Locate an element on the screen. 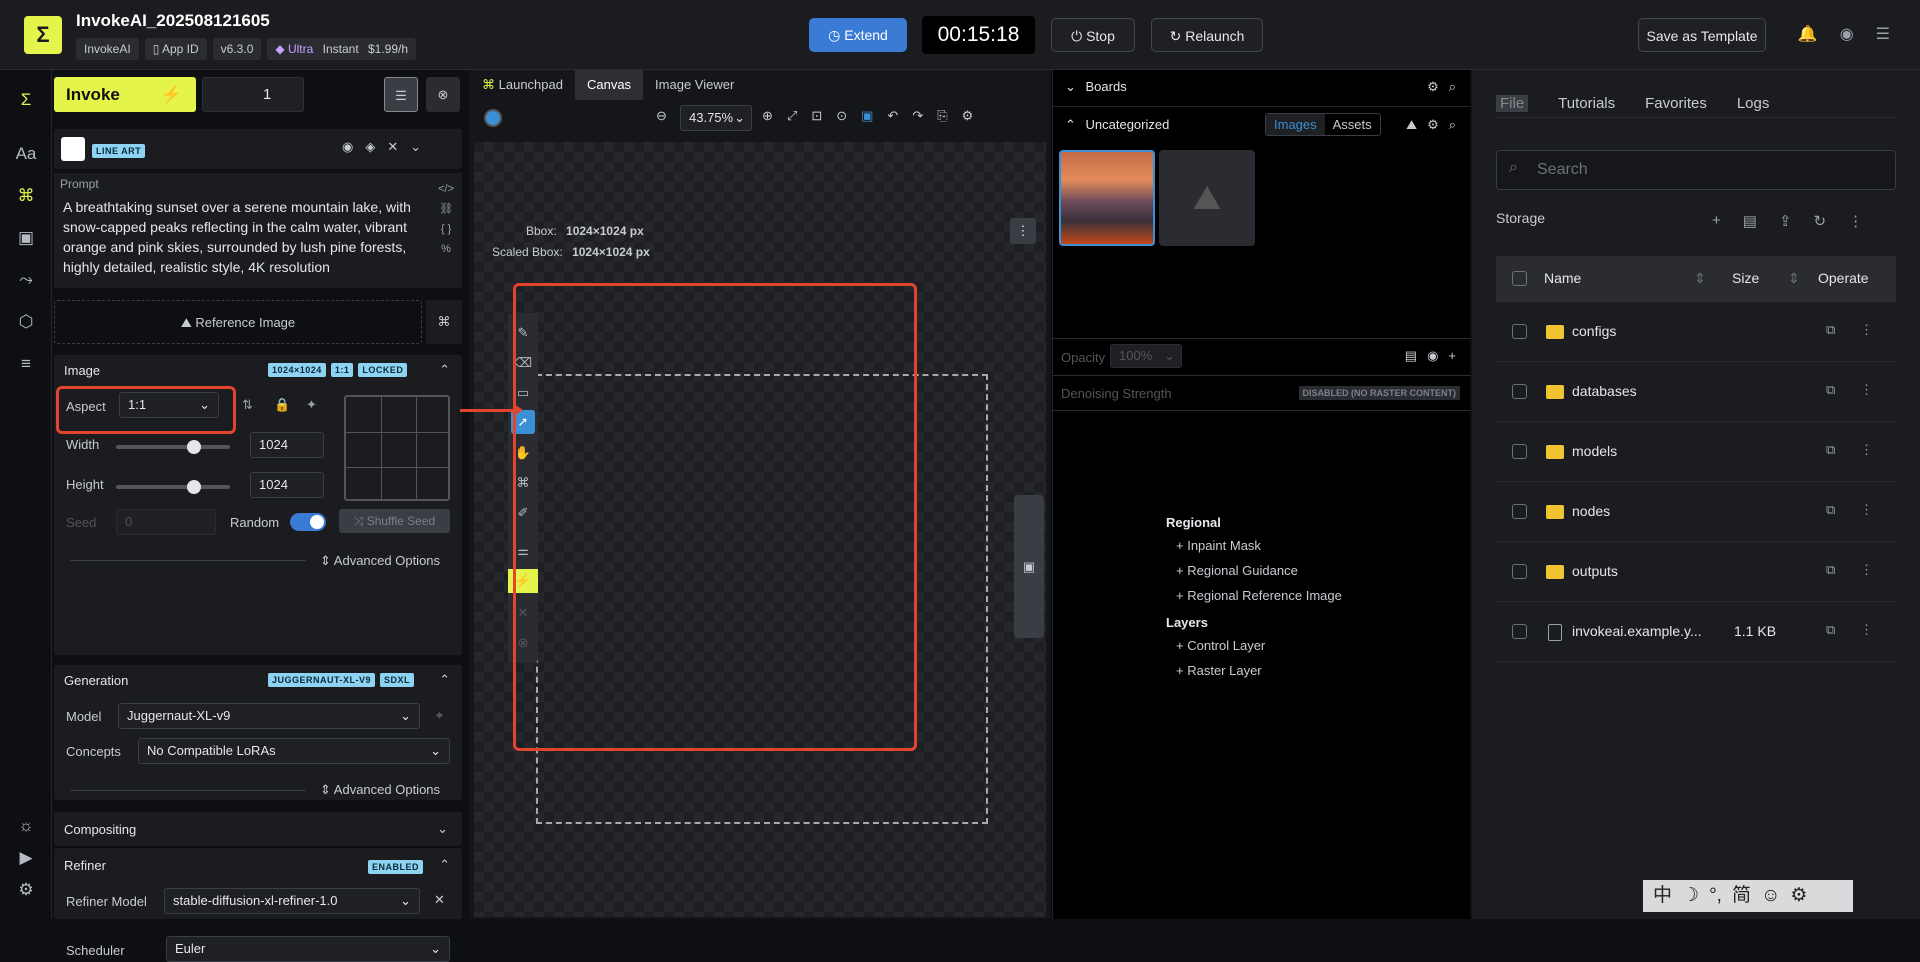  opacity-select: 100% ⌄ is located at coordinates (1146, 356).